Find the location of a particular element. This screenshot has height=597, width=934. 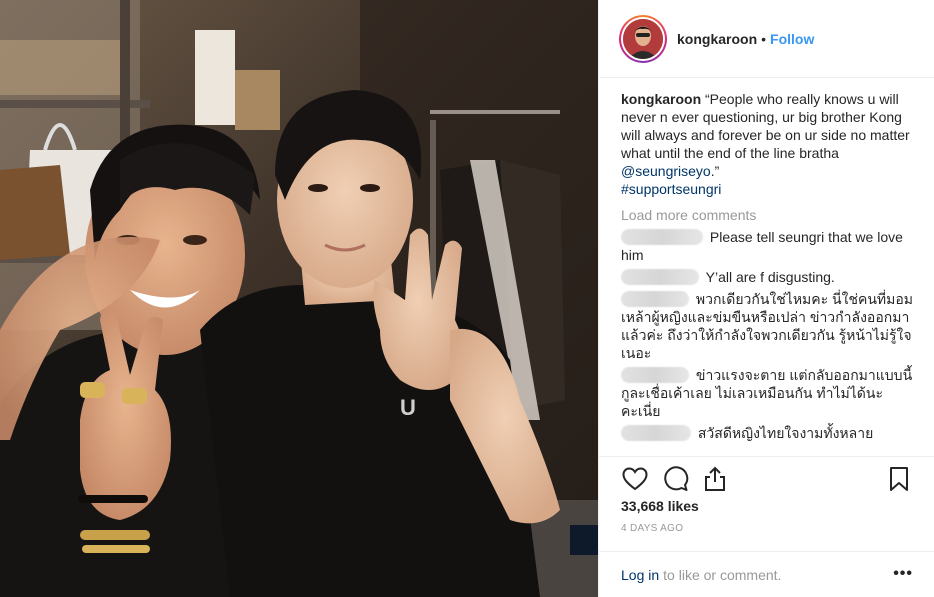

heart-icon is located at coordinates (635, 479).